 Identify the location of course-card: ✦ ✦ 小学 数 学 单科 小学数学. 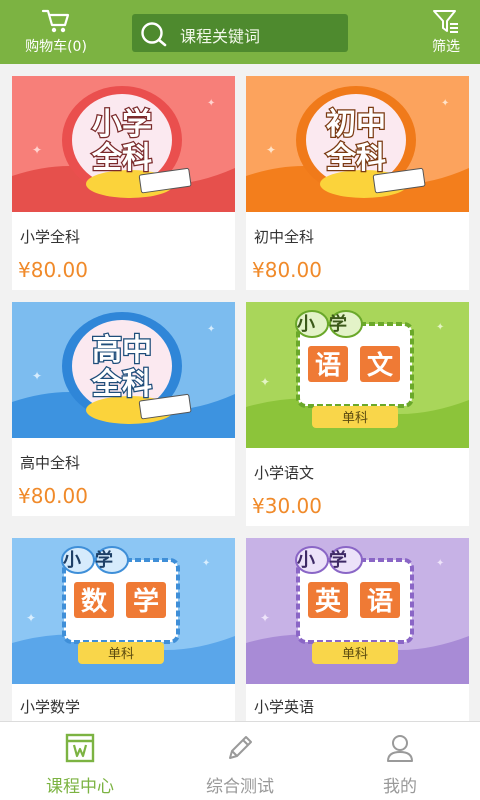
(123, 629).